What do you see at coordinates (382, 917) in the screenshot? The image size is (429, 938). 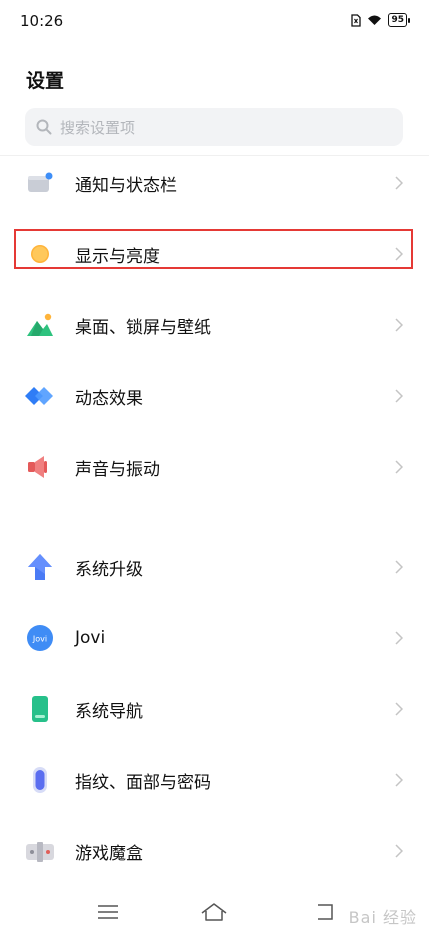 I see `watermark: Bai 经验` at bounding box center [382, 917].